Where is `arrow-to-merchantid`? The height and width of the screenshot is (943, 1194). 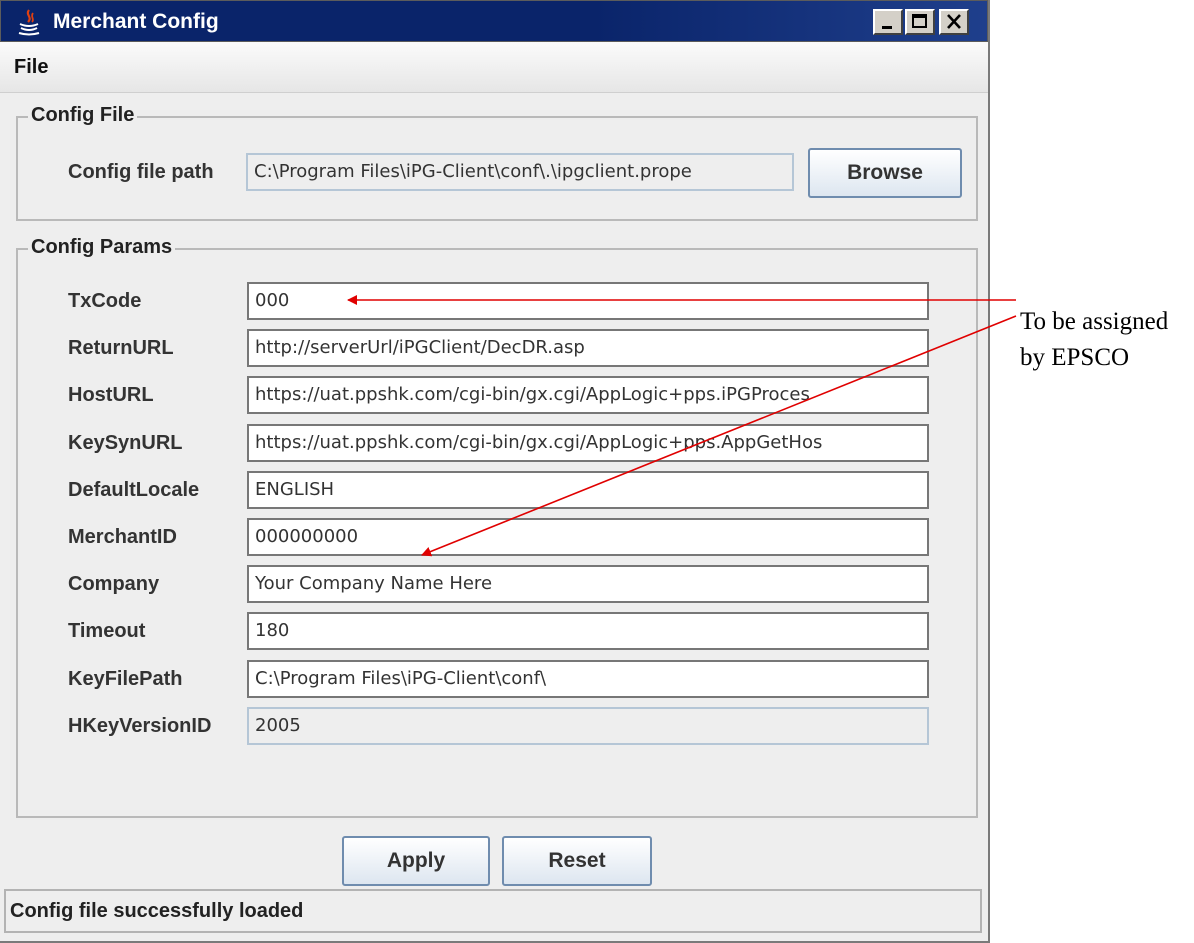
arrow-to-merchantid is located at coordinates (719, 436).